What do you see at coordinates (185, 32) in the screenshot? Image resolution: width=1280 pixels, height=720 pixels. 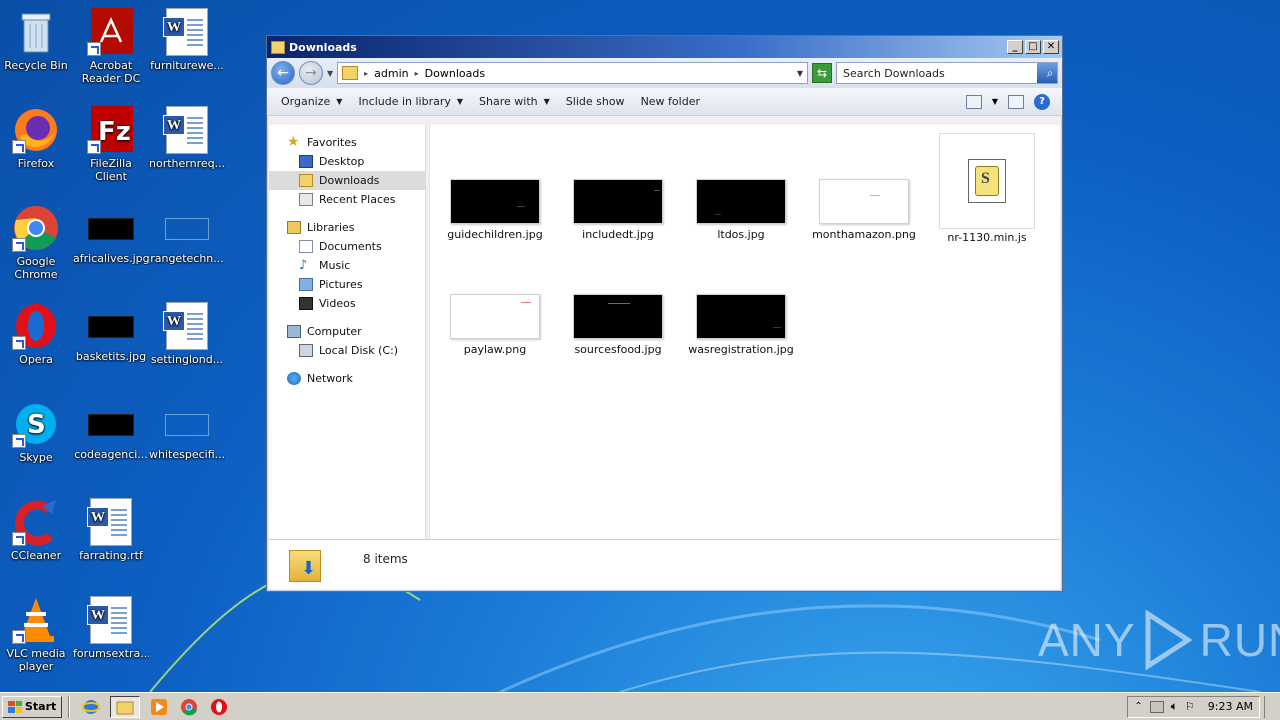 I see `word-document-icon: W` at bounding box center [185, 32].